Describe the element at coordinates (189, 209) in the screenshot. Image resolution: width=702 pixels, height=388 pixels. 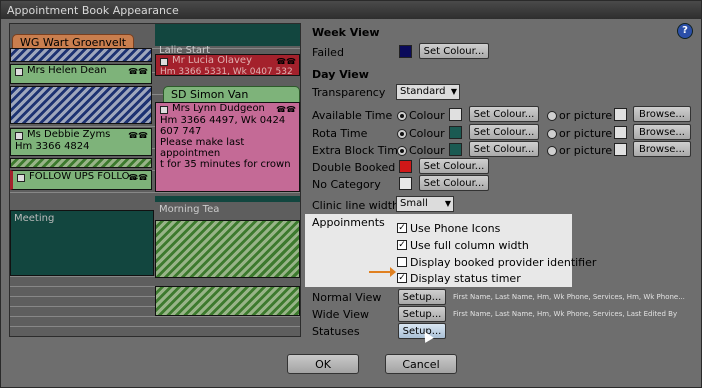
I see `morning-tea-label: Morning Tea` at that location.